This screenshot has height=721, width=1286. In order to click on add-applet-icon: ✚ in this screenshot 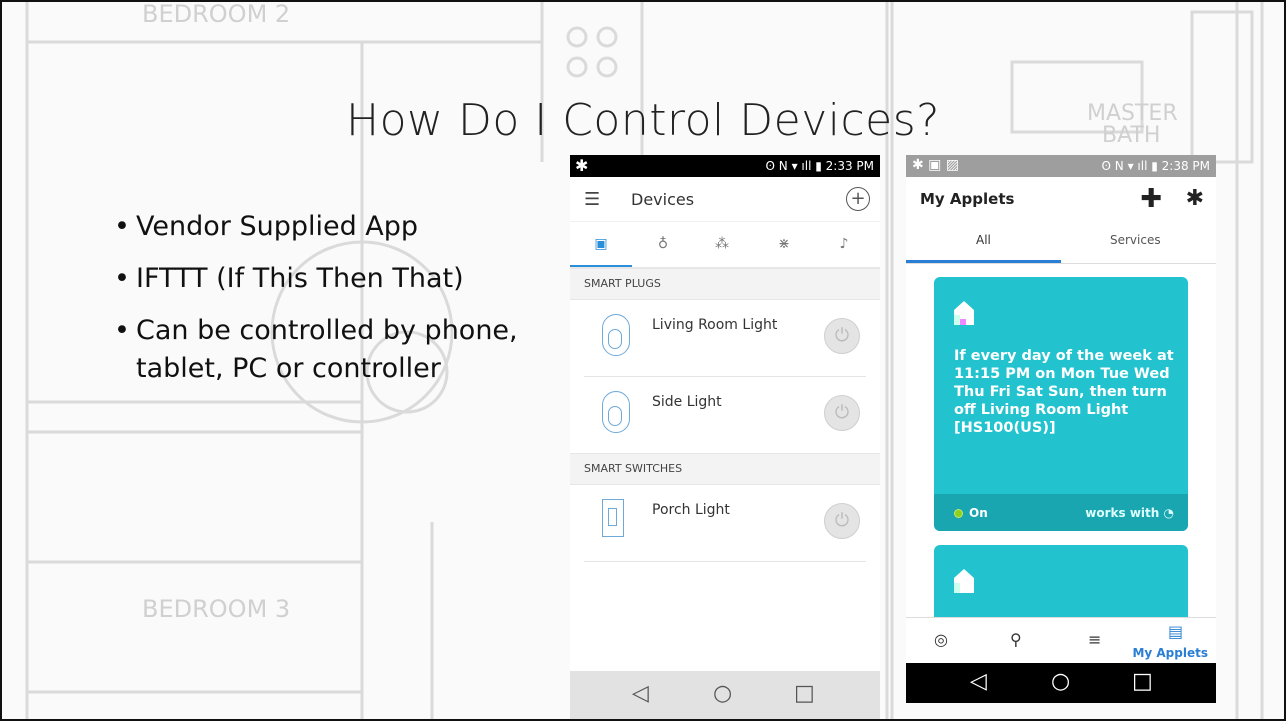, I will do `click(1151, 199)`.